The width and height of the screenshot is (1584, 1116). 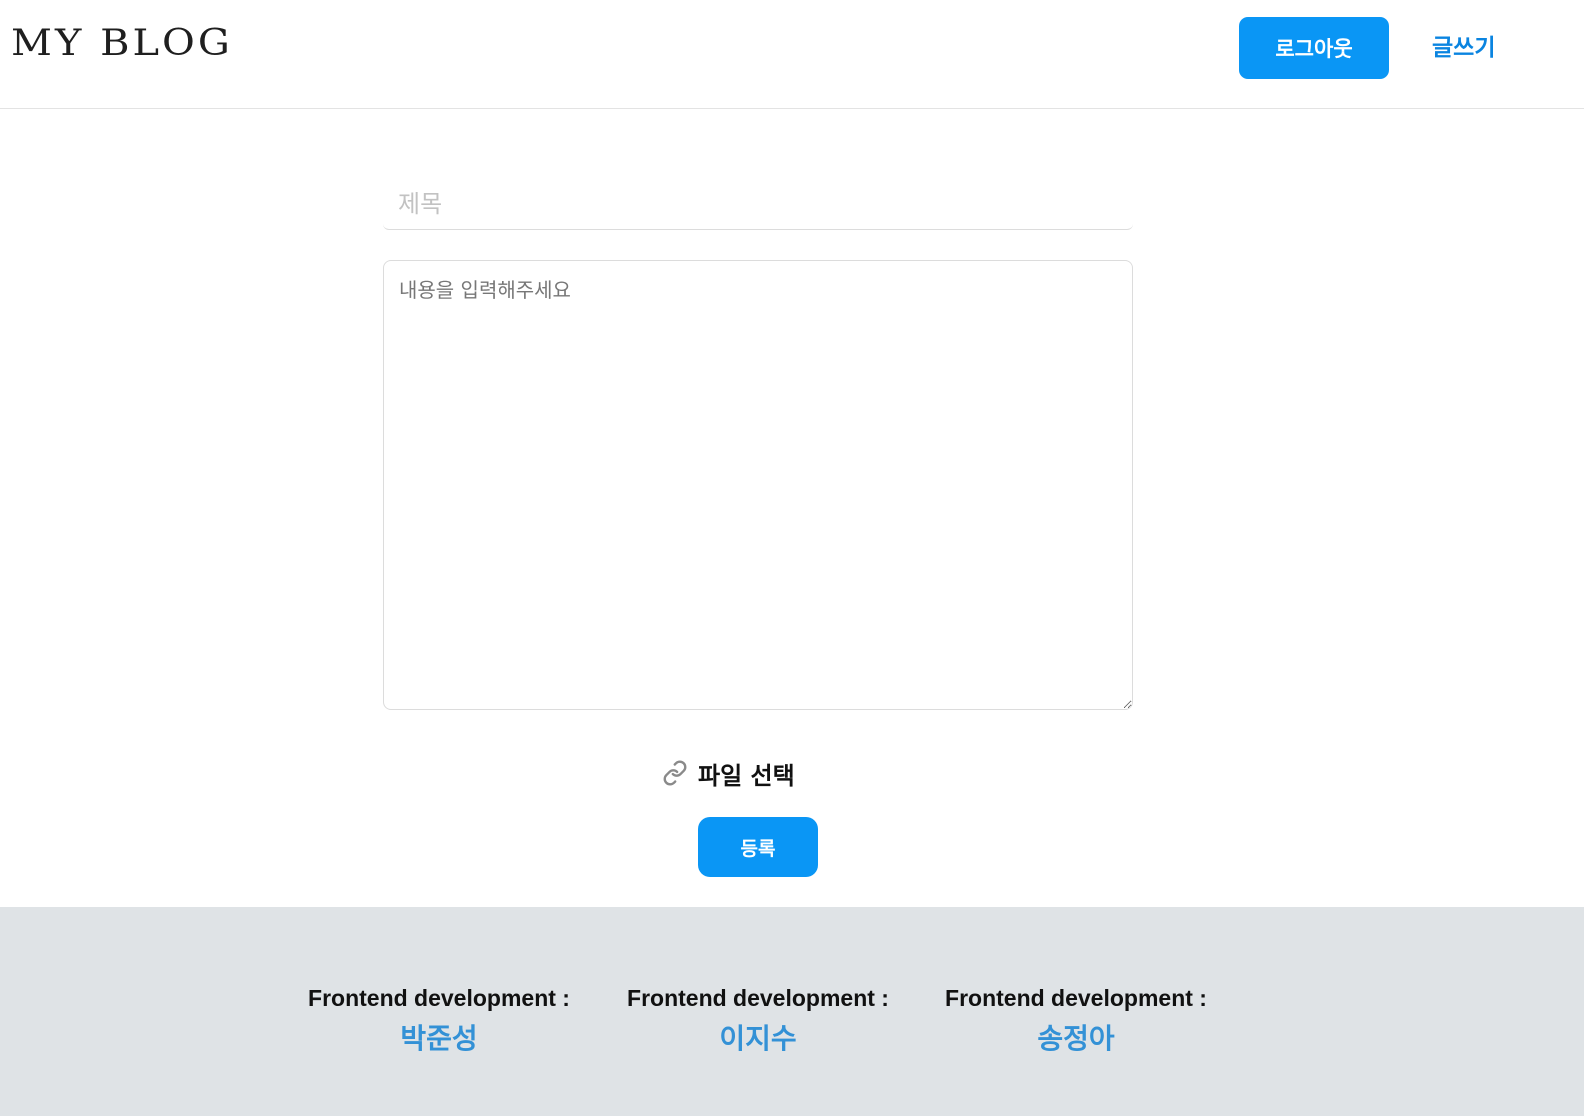 What do you see at coordinates (758, 204) in the screenshot?
I see `title-input` at bounding box center [758, 204].